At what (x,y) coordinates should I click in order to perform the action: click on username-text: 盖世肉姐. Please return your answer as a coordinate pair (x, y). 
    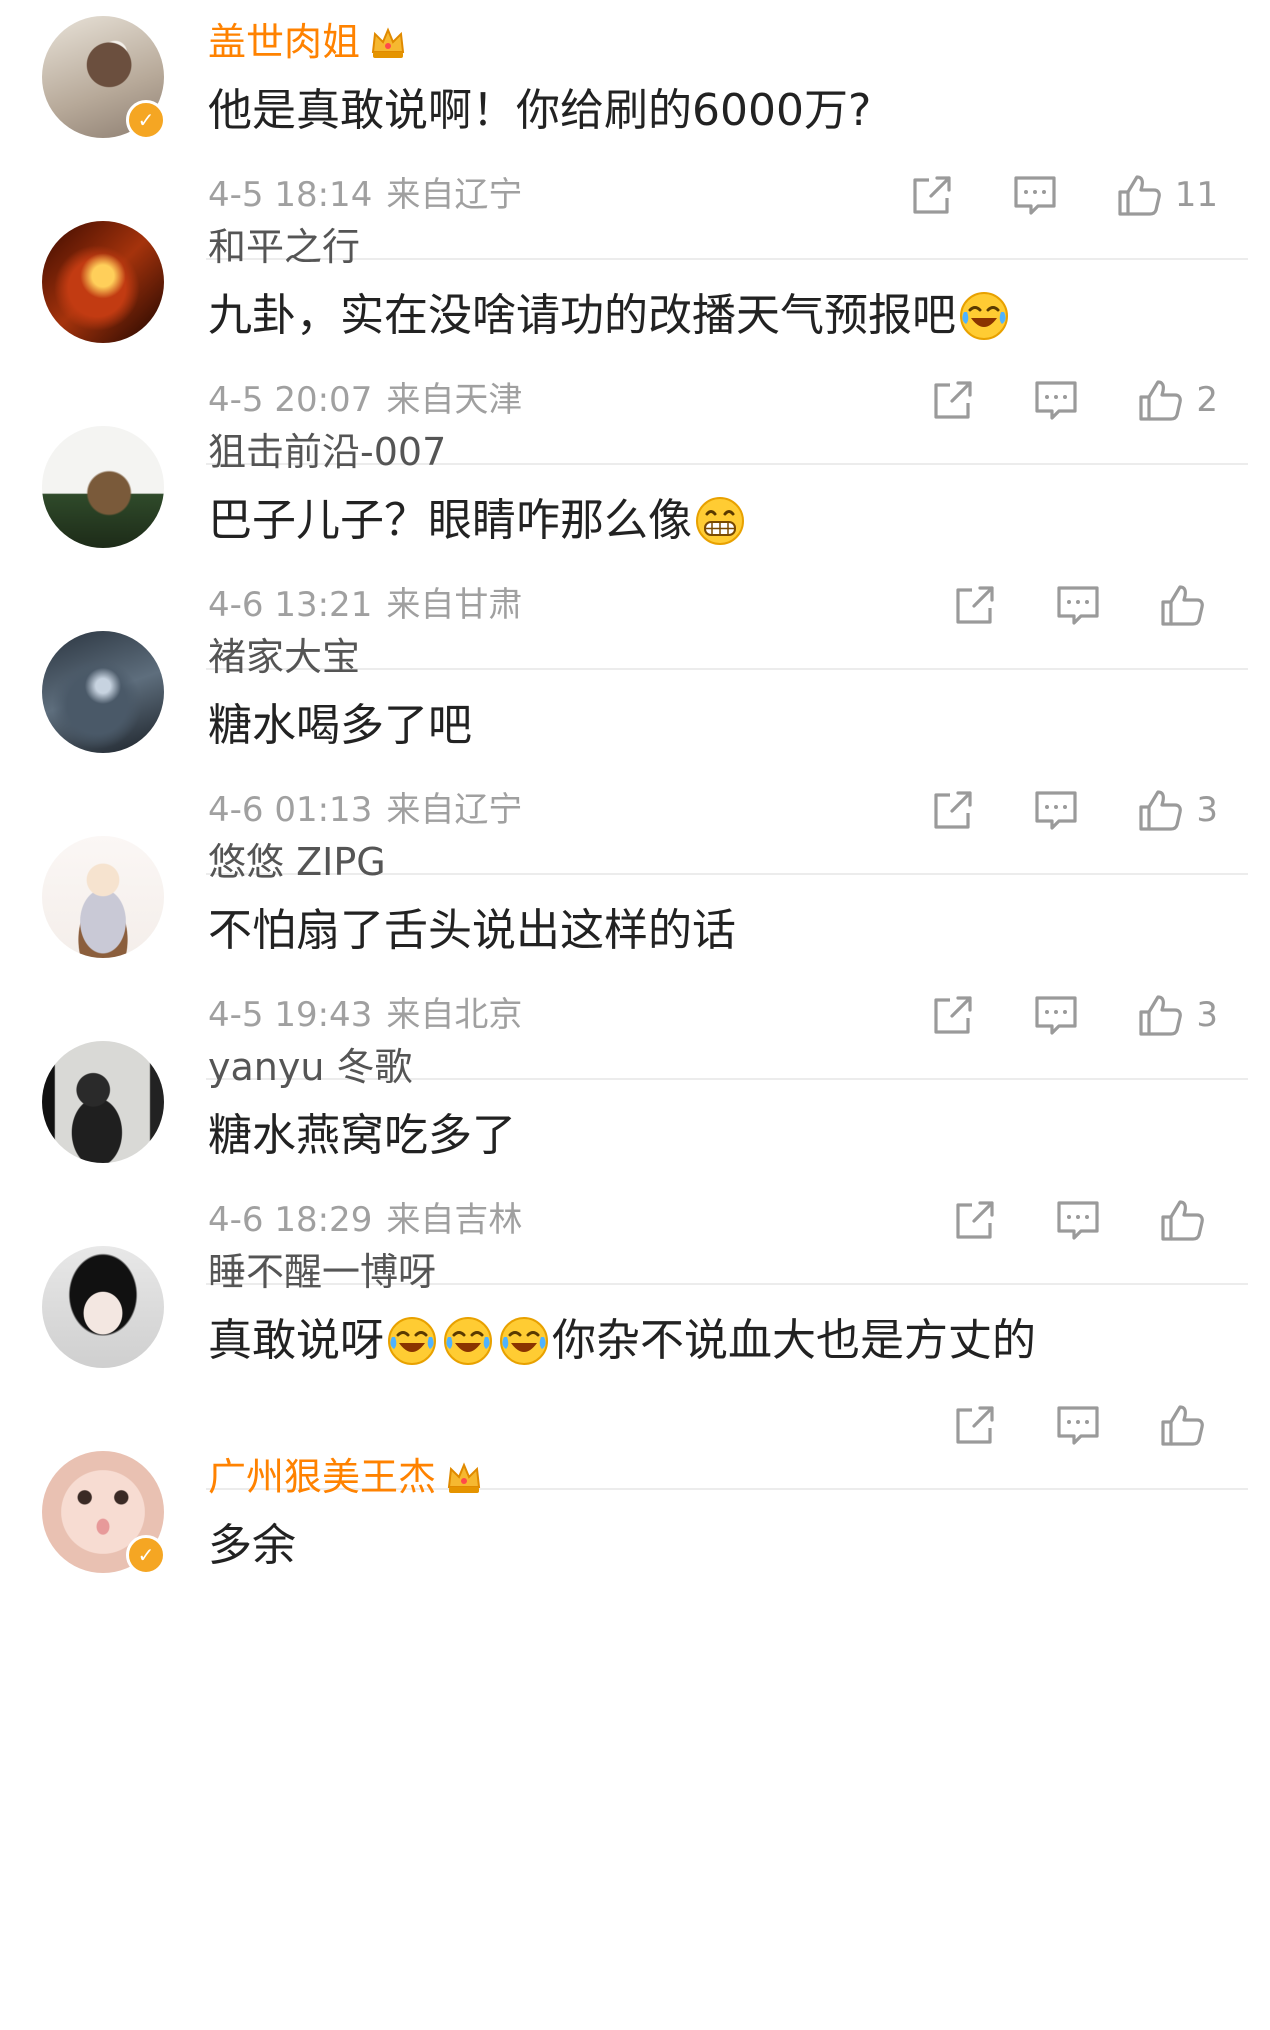
    Looking at the image, I should click on (284, 42).